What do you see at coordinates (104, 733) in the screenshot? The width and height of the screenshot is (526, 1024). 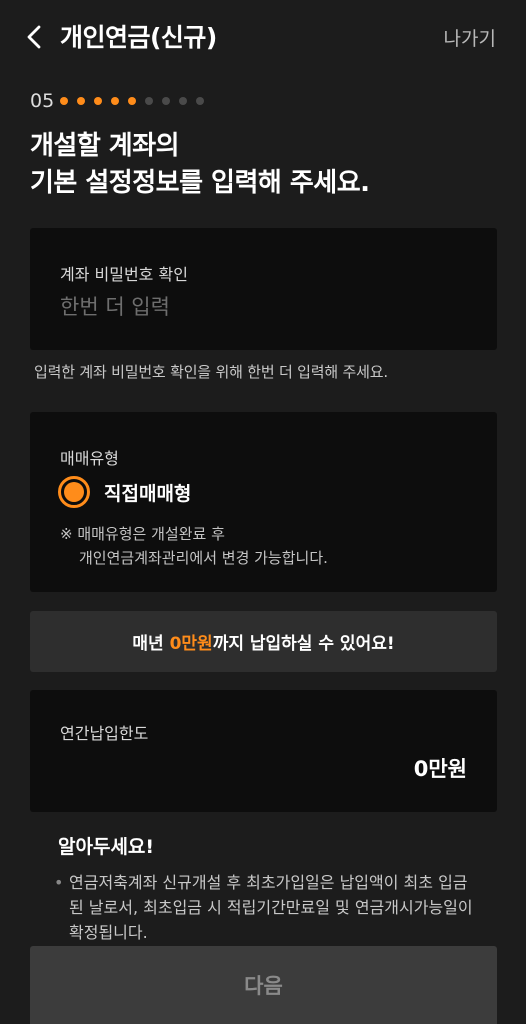 I see `annual-limit-label: 연간납입한도` at bounding box center [104, 733].